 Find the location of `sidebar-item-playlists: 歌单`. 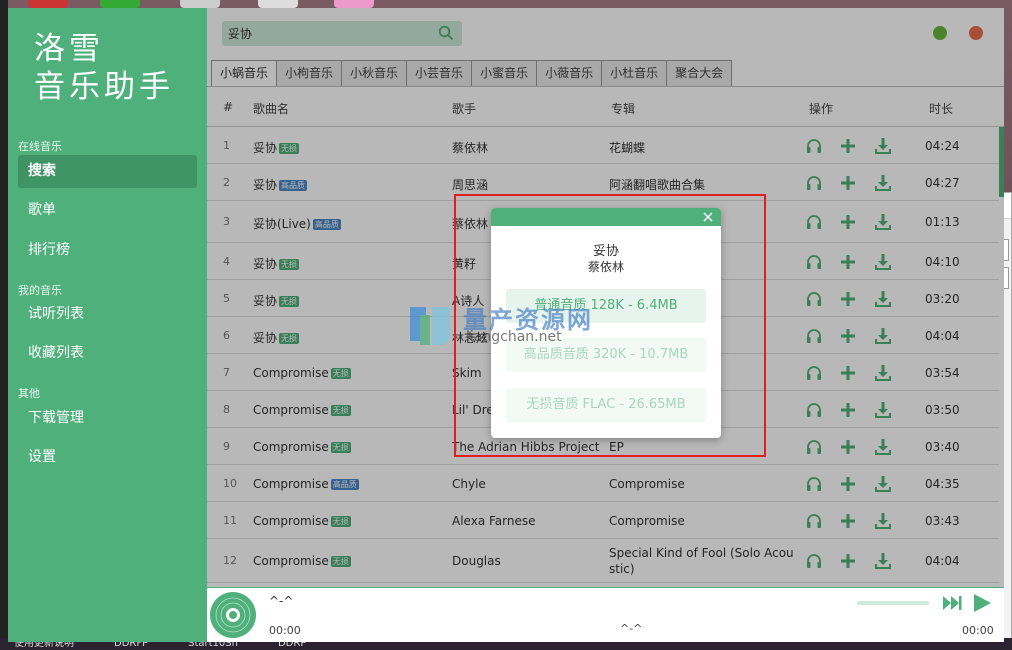

sidebar-item-playlists: 歌单 is located at coordinates (107, 210).